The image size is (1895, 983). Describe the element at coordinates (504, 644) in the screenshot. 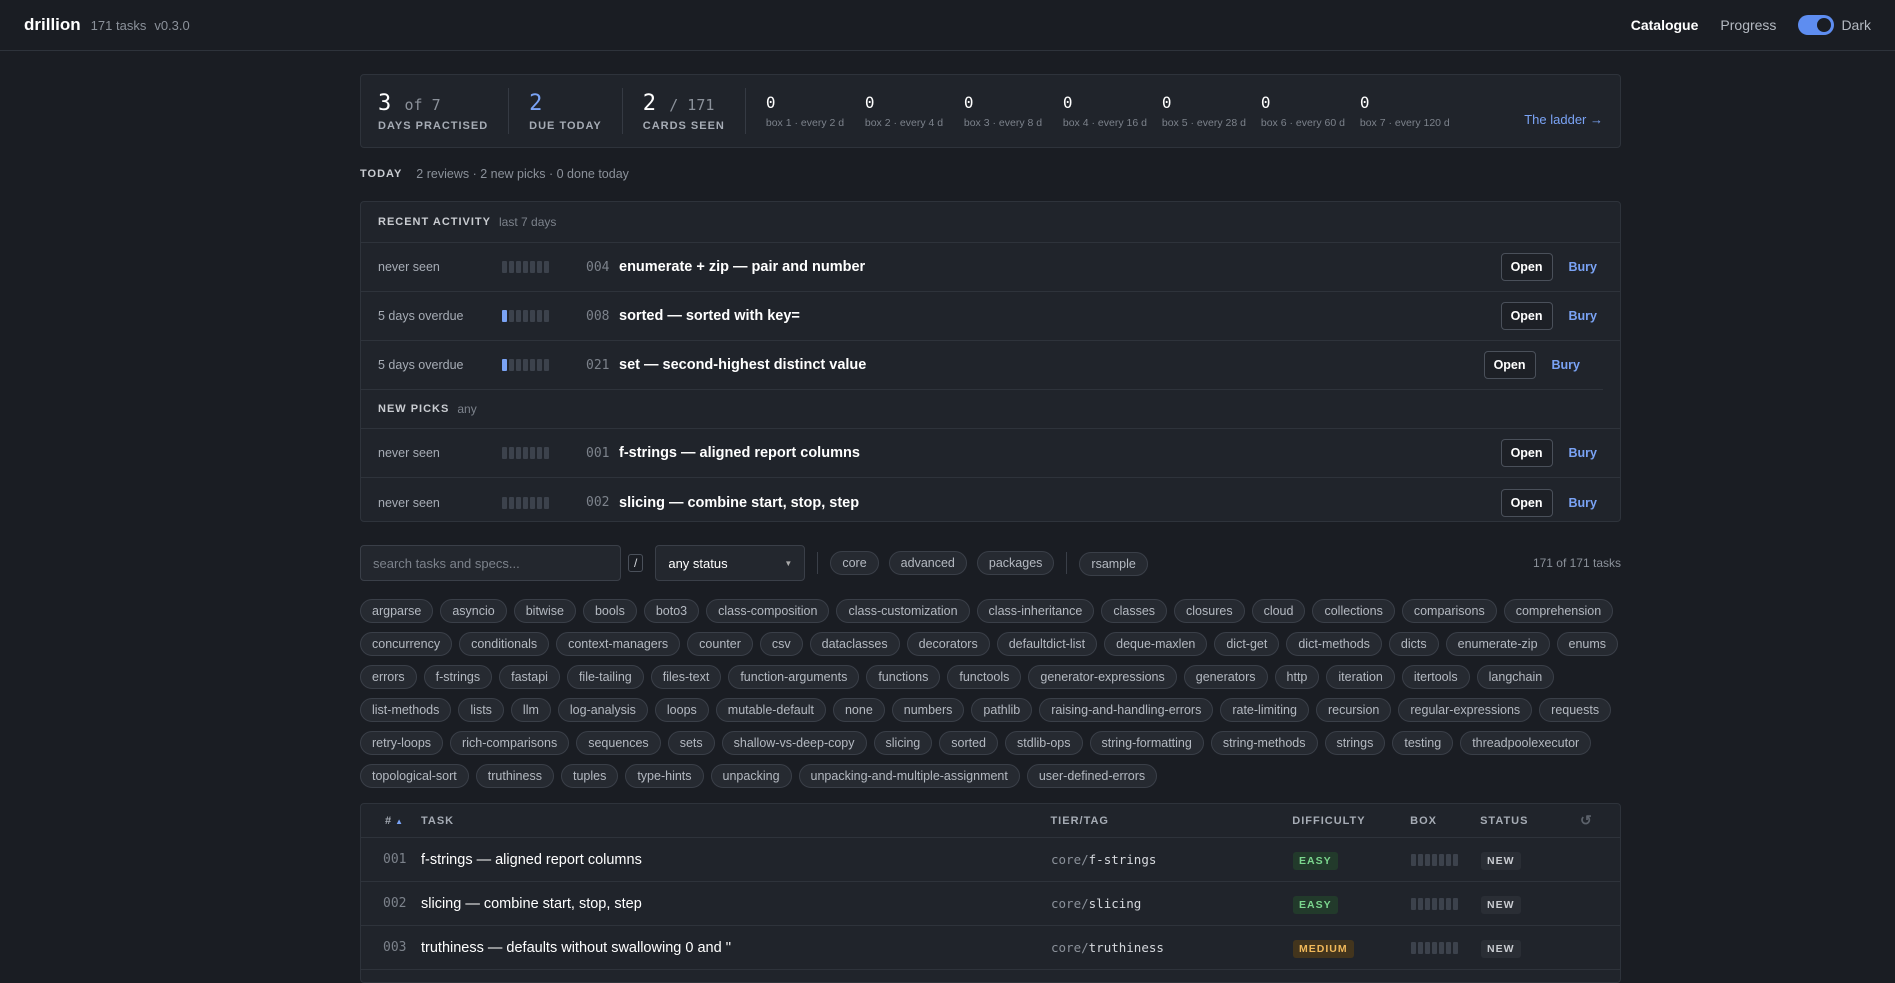

I see `tag-filter: conditionals` at that location.